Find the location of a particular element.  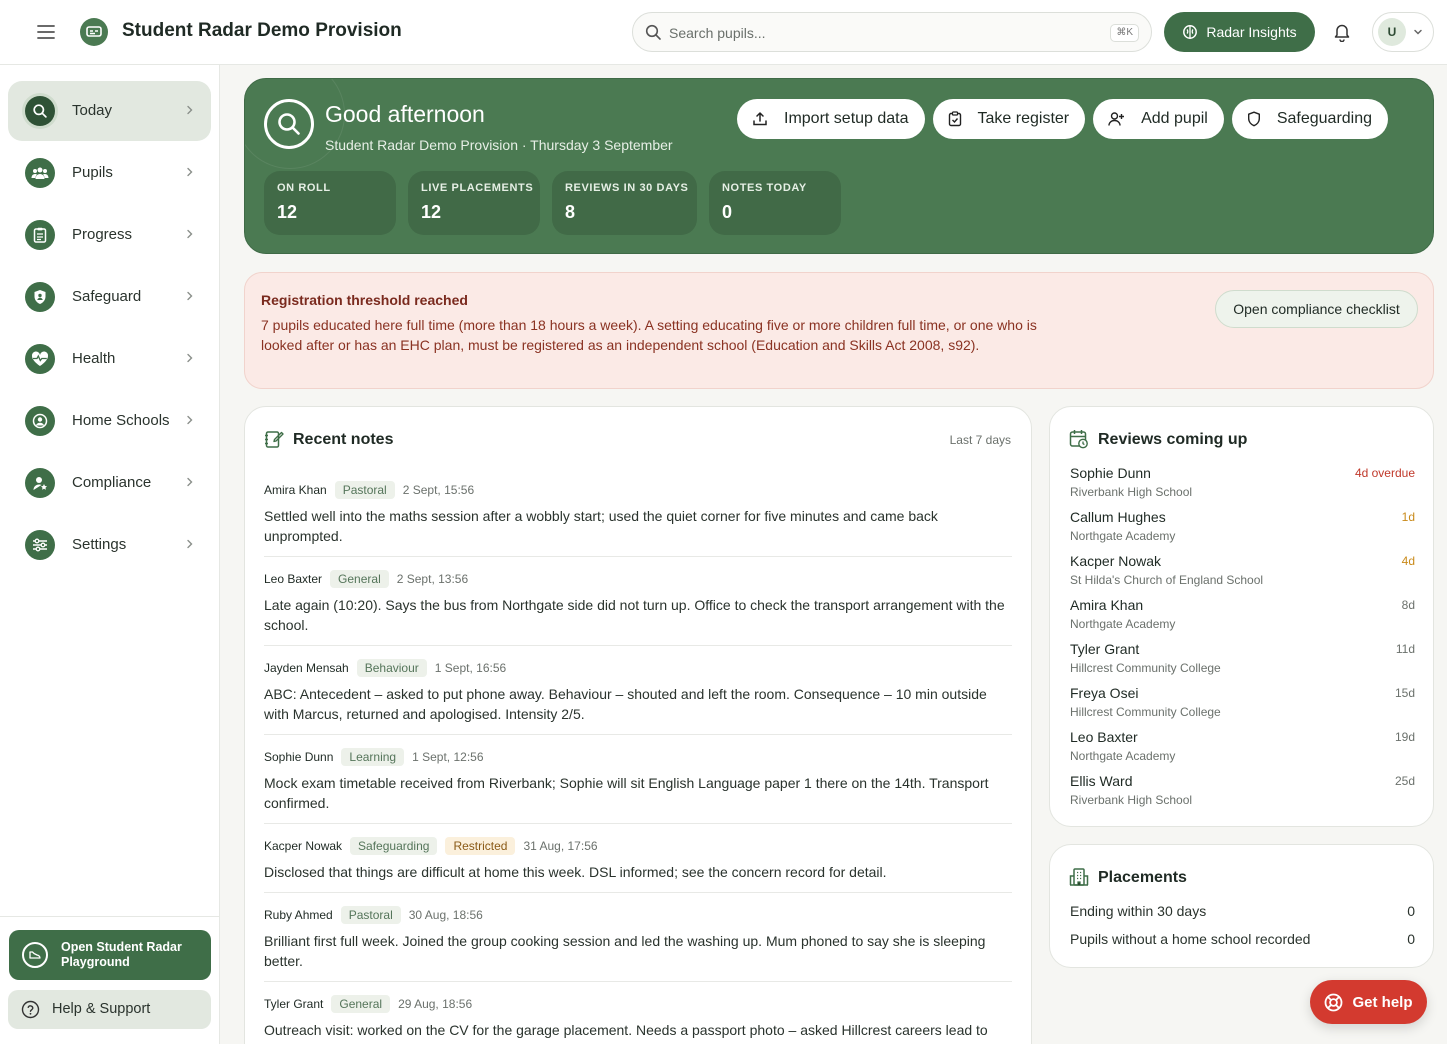

take-register-button: Take register is located at coordinates (1009, 119).